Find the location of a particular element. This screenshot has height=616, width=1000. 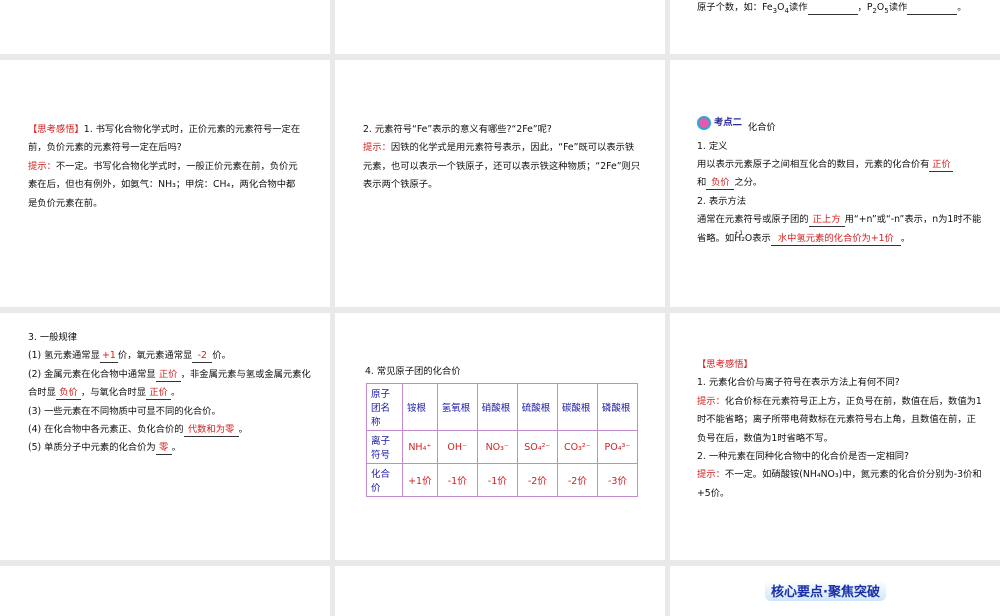

badge-icon is located at coordinates (704, 123).